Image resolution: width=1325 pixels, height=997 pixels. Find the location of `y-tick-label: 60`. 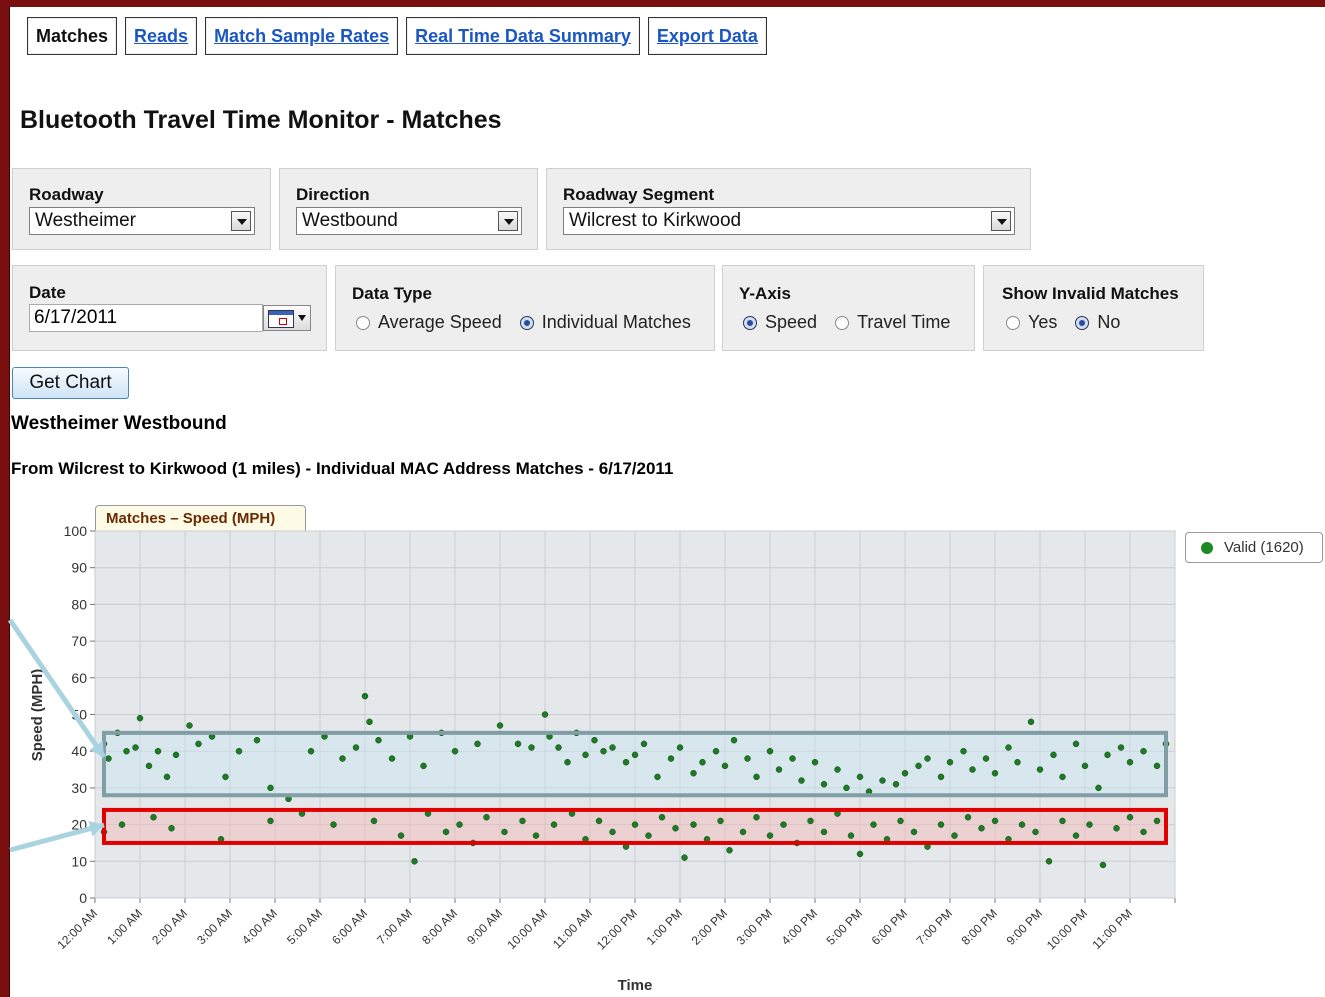

y-tick-label: 60 is located at coordinates (79, 678).